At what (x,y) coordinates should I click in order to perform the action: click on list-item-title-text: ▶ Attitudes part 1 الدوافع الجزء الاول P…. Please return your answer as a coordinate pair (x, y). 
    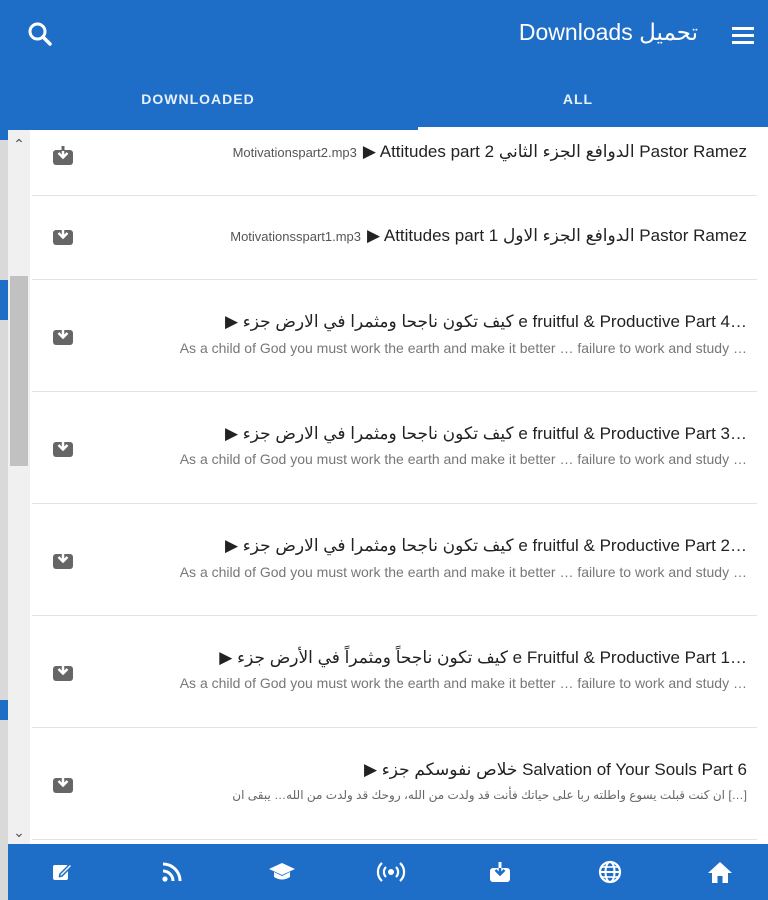
    Looking at the image, I should click on (557, 235).